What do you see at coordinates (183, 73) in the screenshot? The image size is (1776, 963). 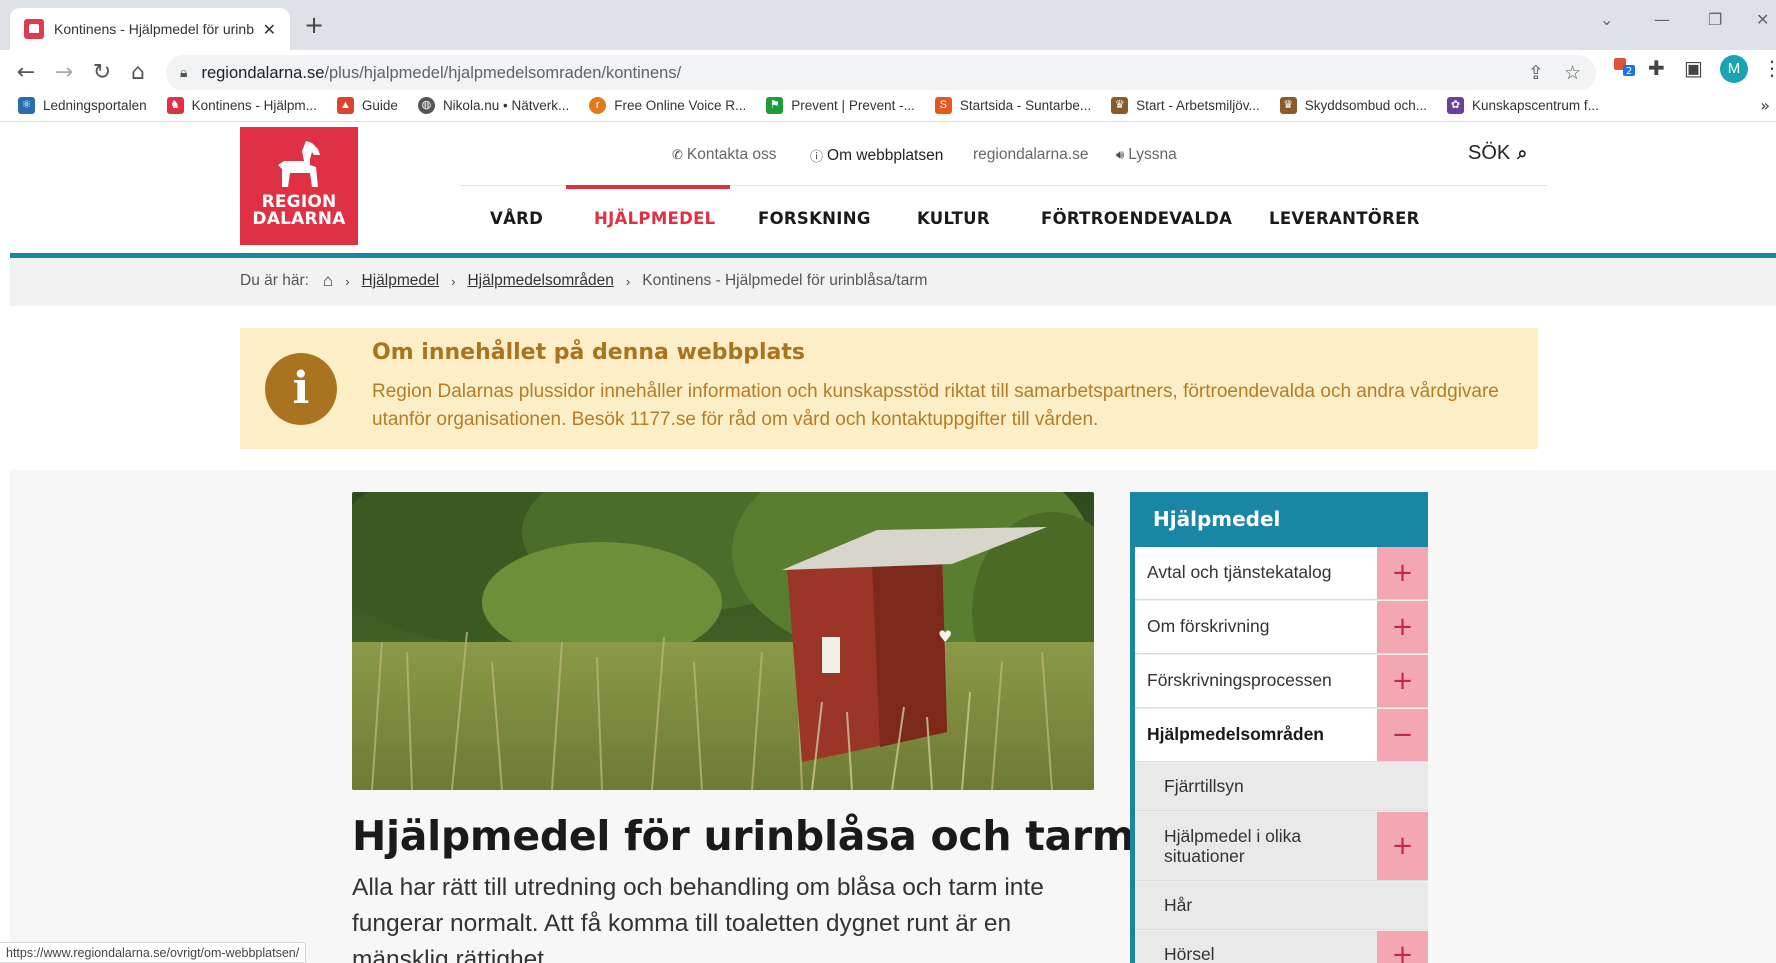 I see `lock-icon: 🔒︎` at bounding box center [183, 73].